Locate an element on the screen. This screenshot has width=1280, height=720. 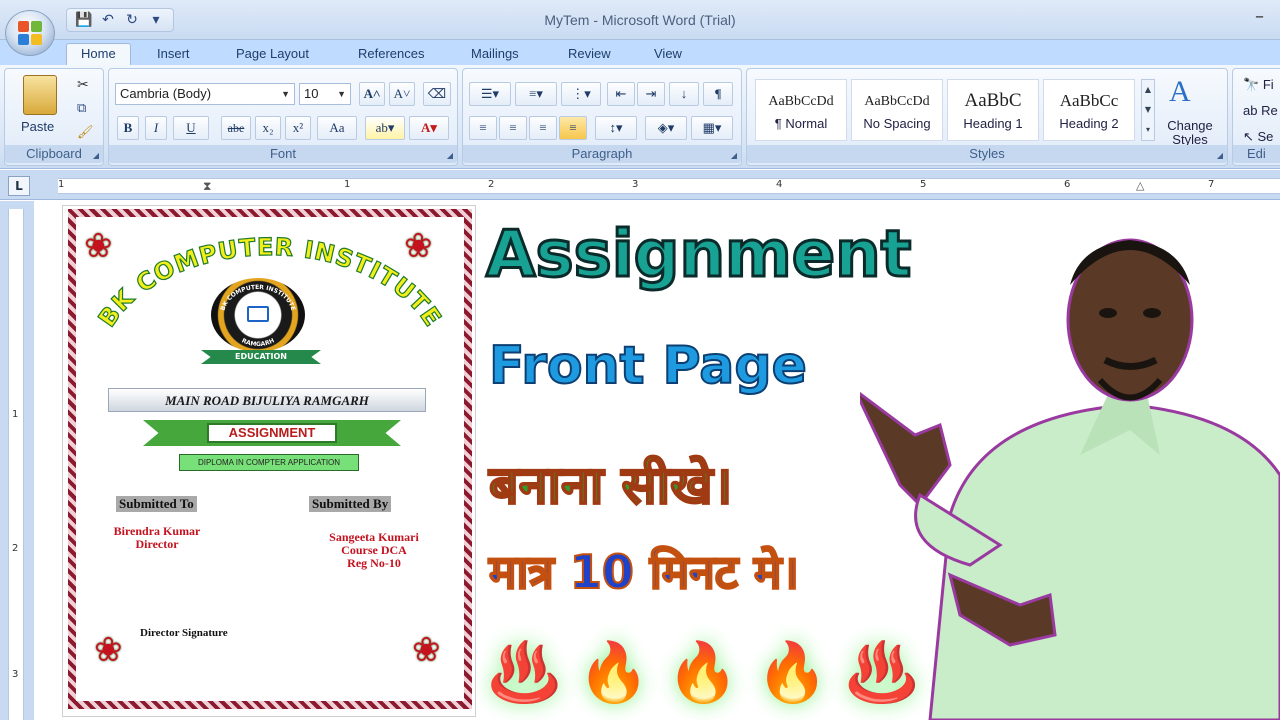
style-sample: AaBbCc is located at coordinates (1089, 100).